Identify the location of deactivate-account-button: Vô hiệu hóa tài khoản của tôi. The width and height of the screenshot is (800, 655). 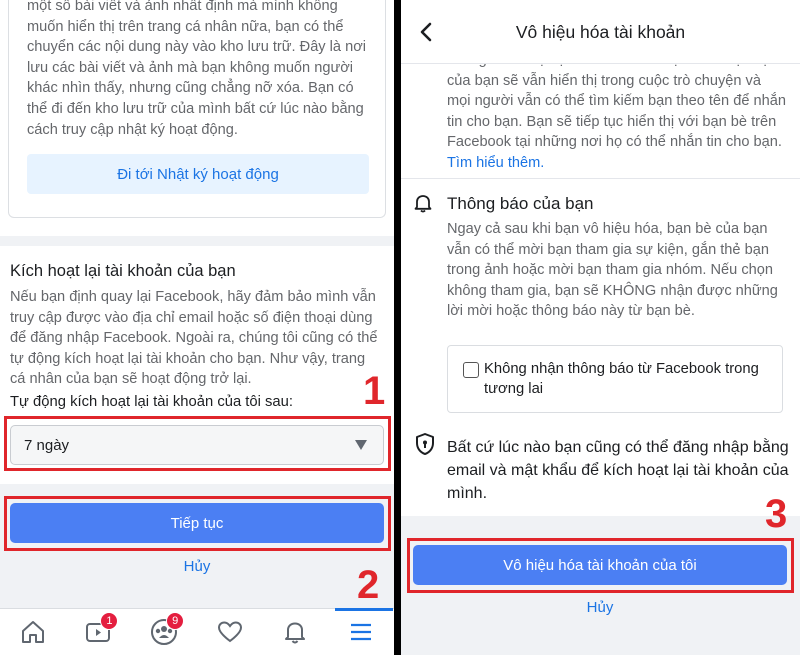
(600, 565).